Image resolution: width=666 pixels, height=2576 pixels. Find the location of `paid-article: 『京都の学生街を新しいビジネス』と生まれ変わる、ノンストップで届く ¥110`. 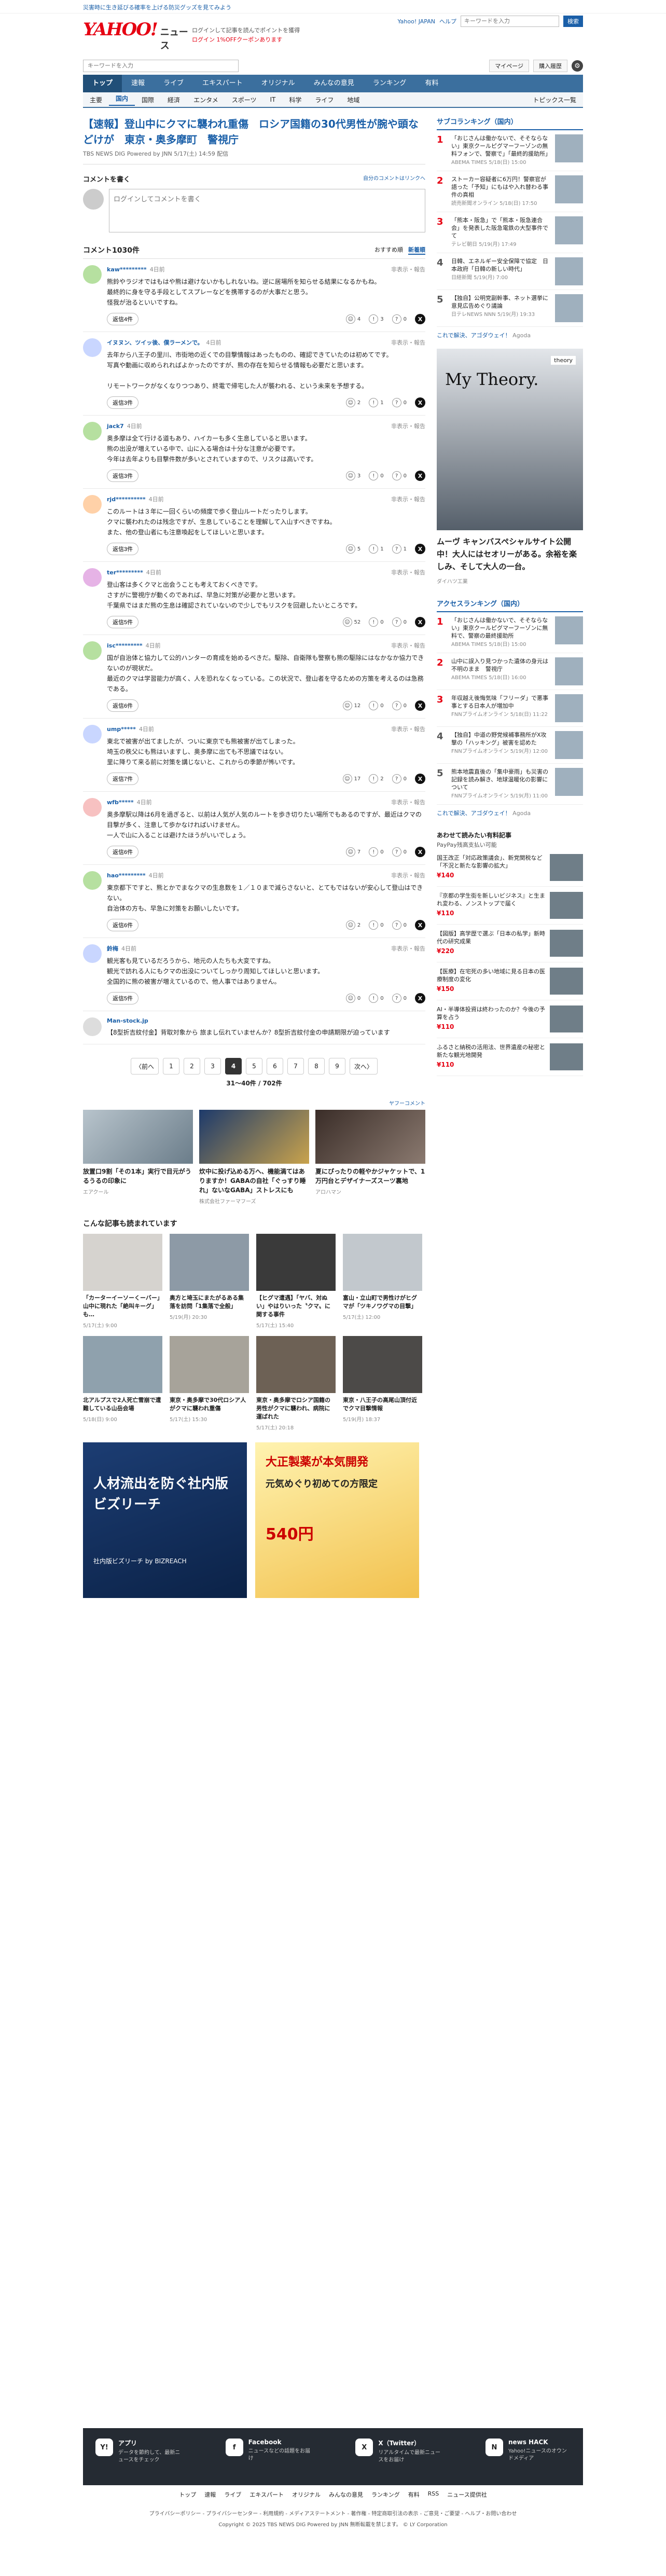

paid-article: 『京都の学生街を新しいビジネス』と生まれ変わる、ノンストップで届く ¥110 is located at coordinates (510, 906).